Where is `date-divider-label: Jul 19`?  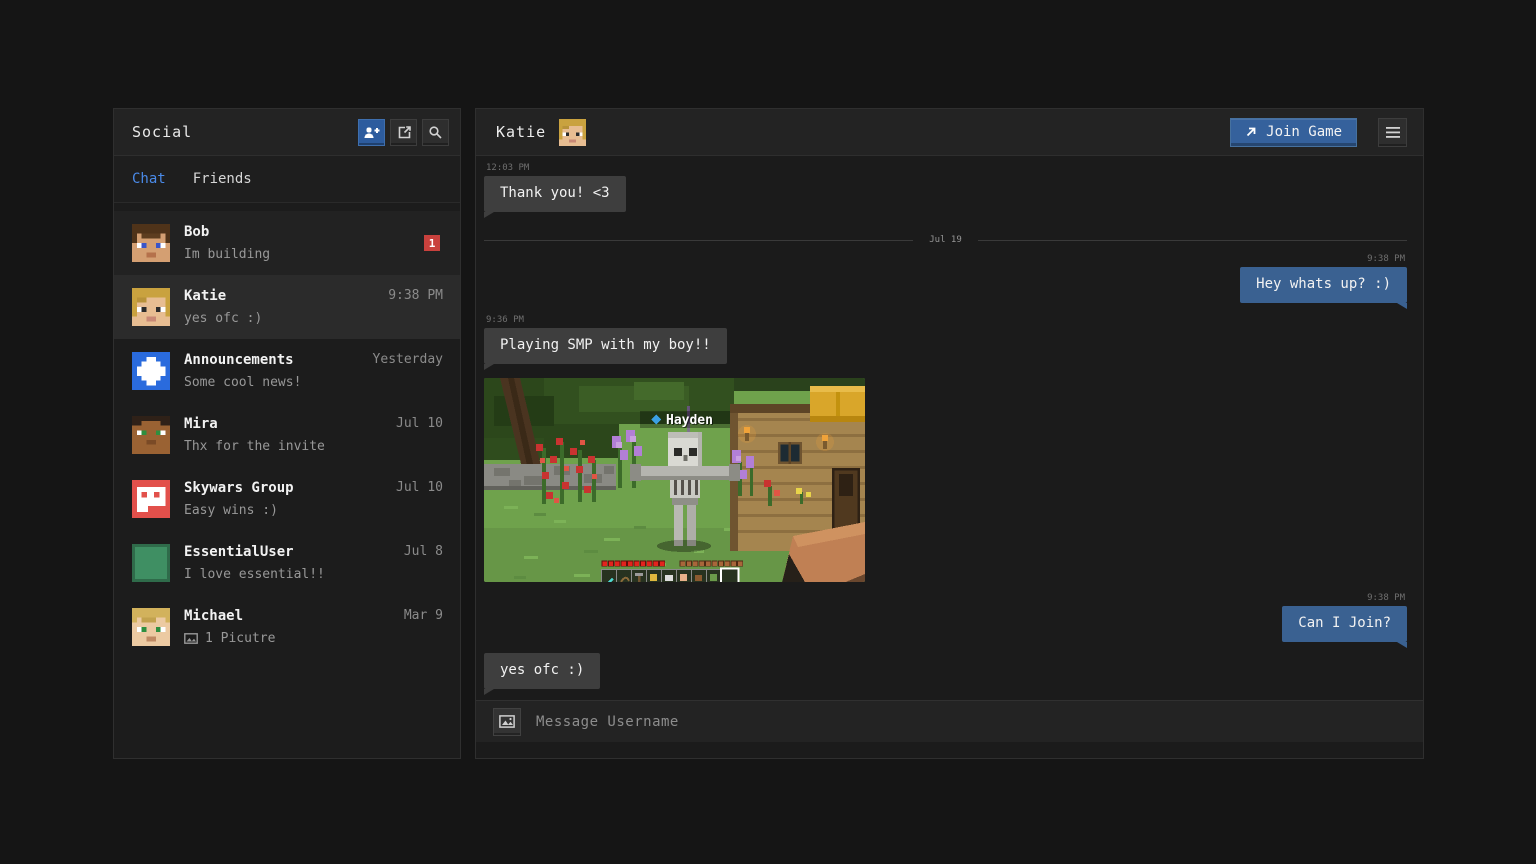 date-divider-label: Jul 19 is located at coordinates (945, 240).